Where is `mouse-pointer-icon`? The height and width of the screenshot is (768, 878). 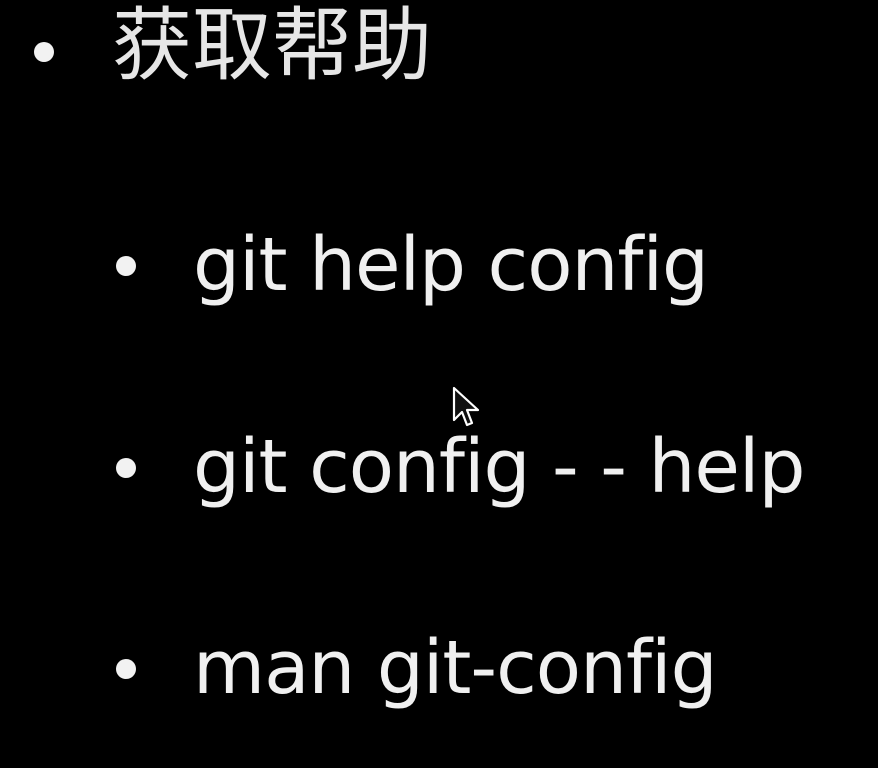
mouse-pointer-icon is located at coordinates (466, 406).